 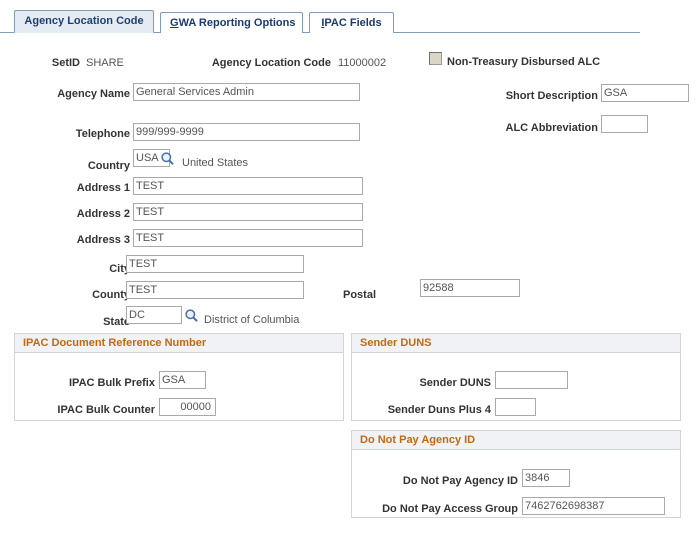 What do you see at coordinates (108, 166) in the screenshot?
I see `country-label: Country` at bounding box center [108, 166].